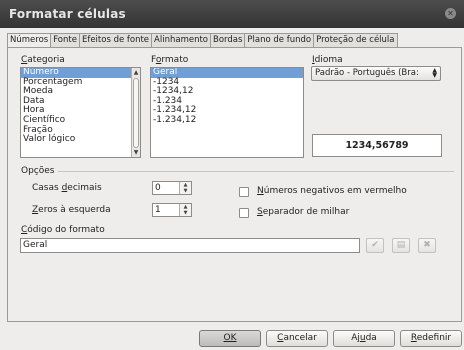 The width and height of the screenshot is (464, 350). I want to click on decimal-places-spinner: 0 ▲ ▼, so click(172, 188).